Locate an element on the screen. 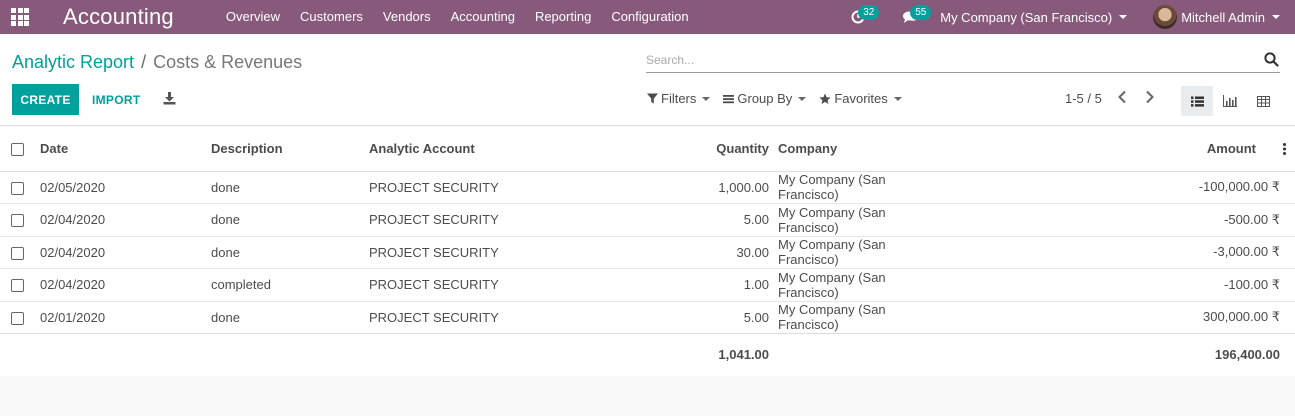 The width and height of the screenshot is (1295, 416). cell-amount: -3,000.00 ₹ is located at coordinates (1118, 252).